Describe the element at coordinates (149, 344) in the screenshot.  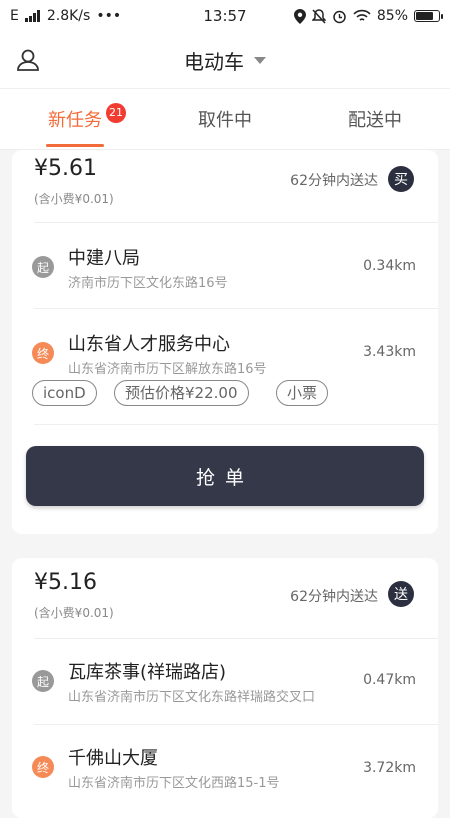
I see `dropoff-name: 山东省人才服务中心` at that location.